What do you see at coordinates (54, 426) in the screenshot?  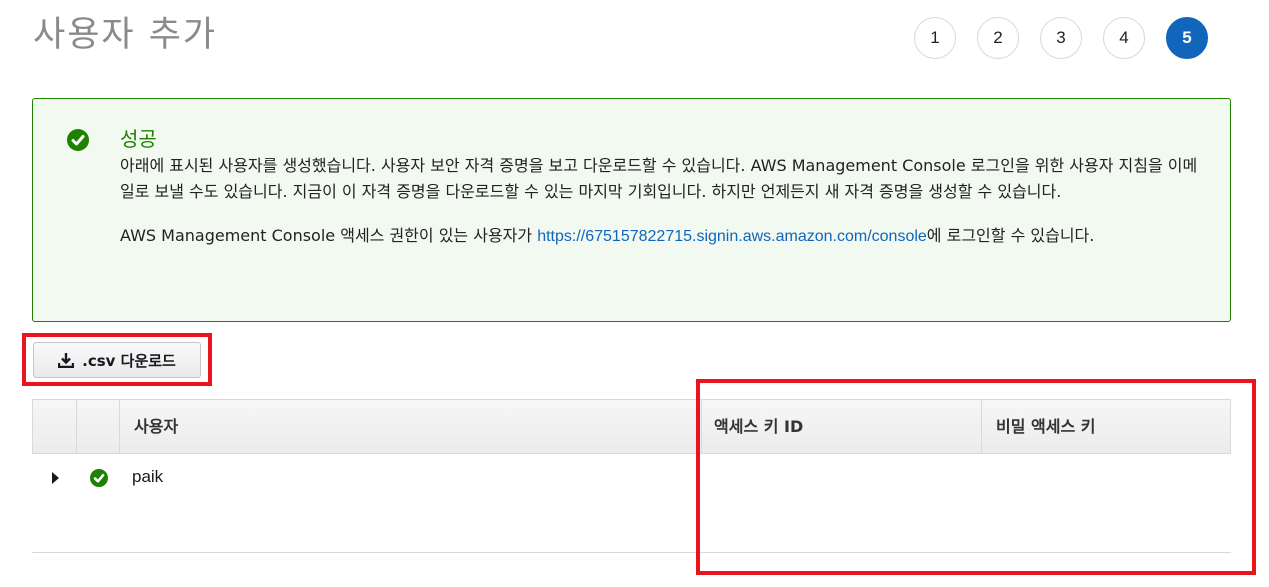 I see `expand-column-header` at bounding box center [54, 426].